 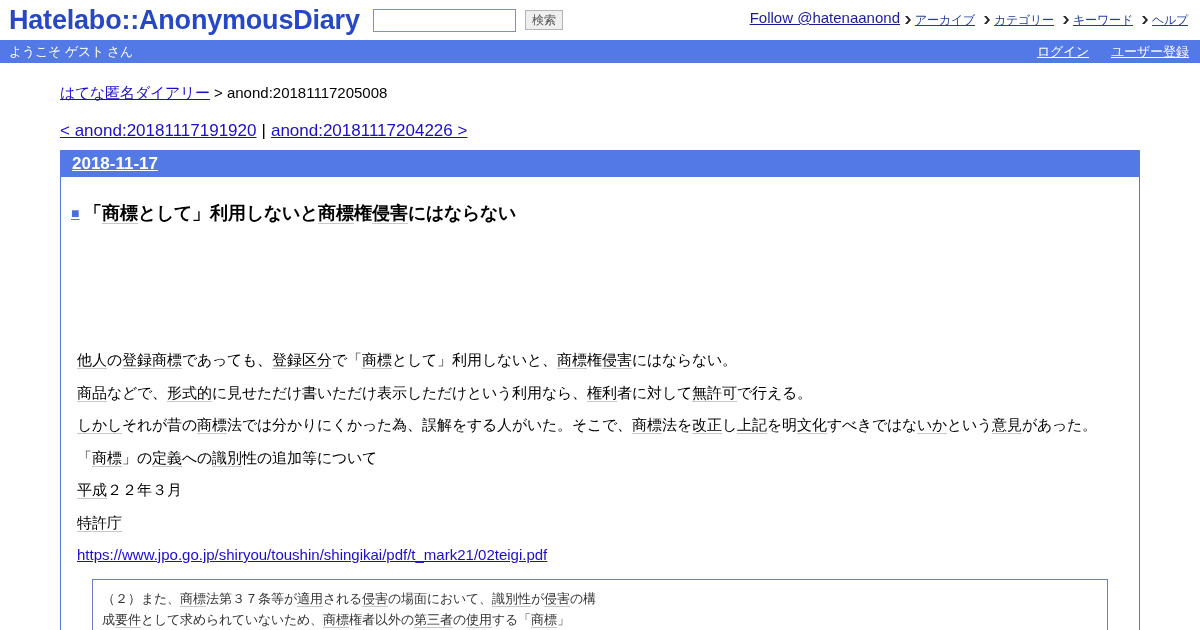 I want to click on keyword-link: 意見, so click(x=1007, y=425).